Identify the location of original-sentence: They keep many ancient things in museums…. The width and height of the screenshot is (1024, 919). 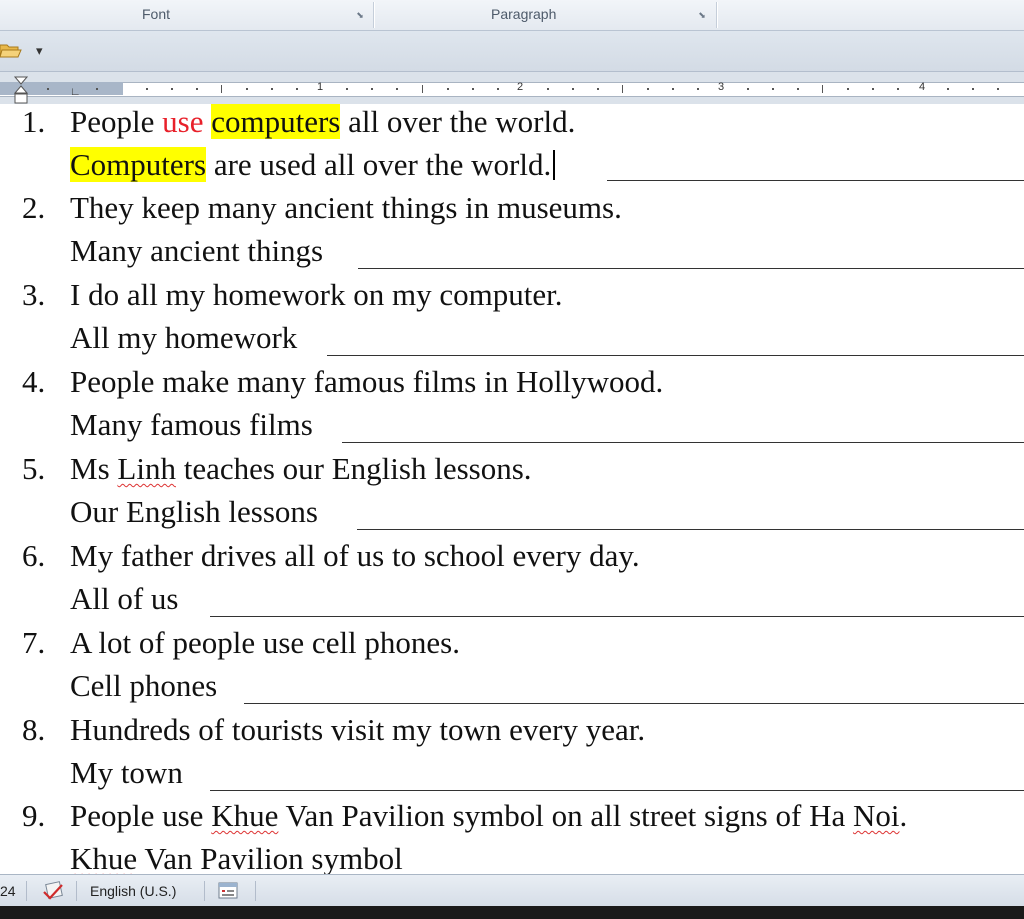
(346, 207).